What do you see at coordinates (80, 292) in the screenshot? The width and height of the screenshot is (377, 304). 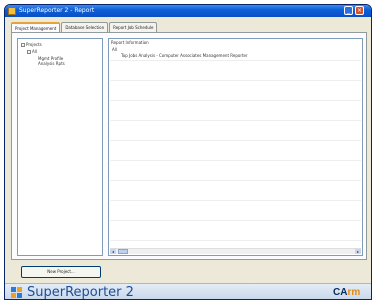 I see `product-name: SuperReporter 2` at bounding box center [80, 292].